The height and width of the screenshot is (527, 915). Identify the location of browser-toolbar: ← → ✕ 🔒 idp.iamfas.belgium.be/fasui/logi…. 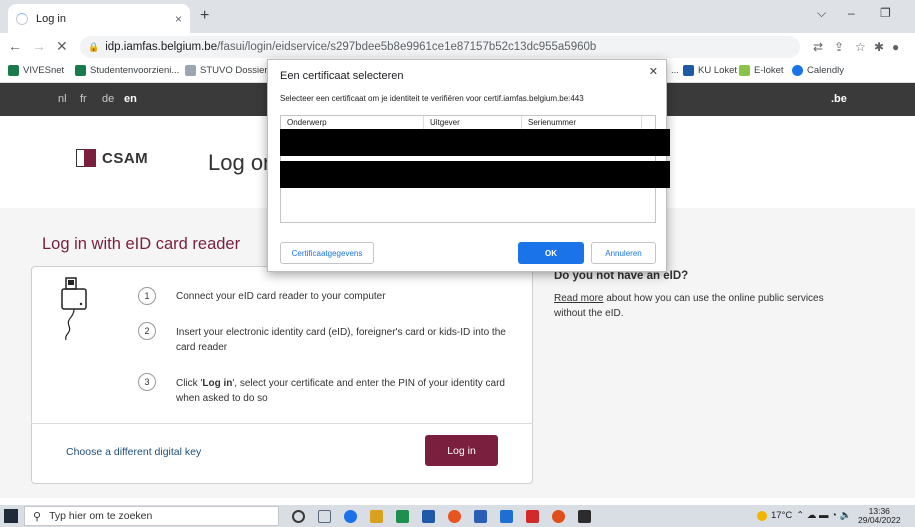
(457, 47).